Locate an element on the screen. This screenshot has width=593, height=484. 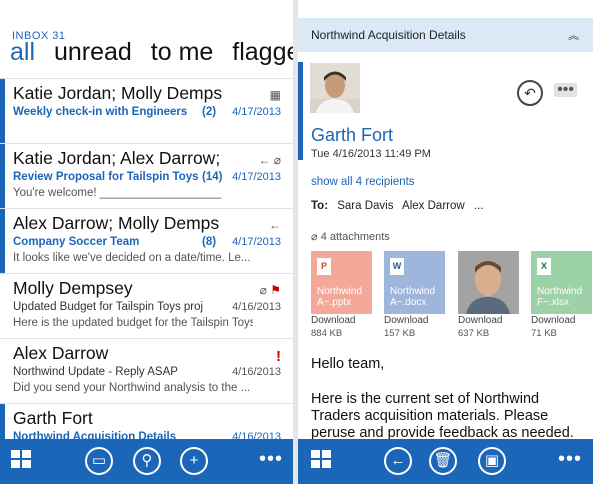
message-from: Garth Fort is located at coordinates (53, 418).